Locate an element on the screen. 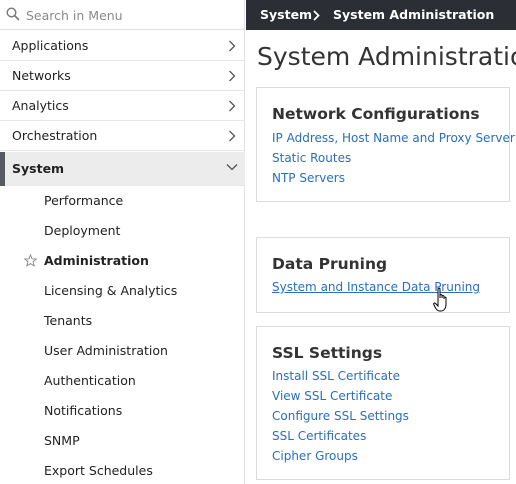 The height and width of the screenshot is (484, 516). sidebar-subitem-label: Tenants is located at coordinates (68, 320).